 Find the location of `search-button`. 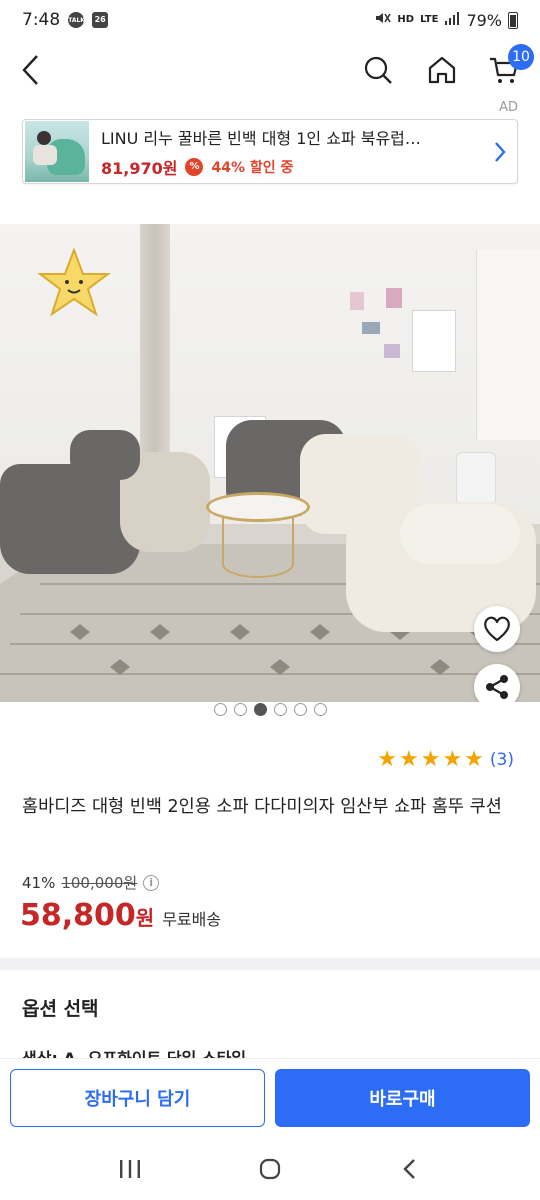

search-button is located at coordinates (378, 70).